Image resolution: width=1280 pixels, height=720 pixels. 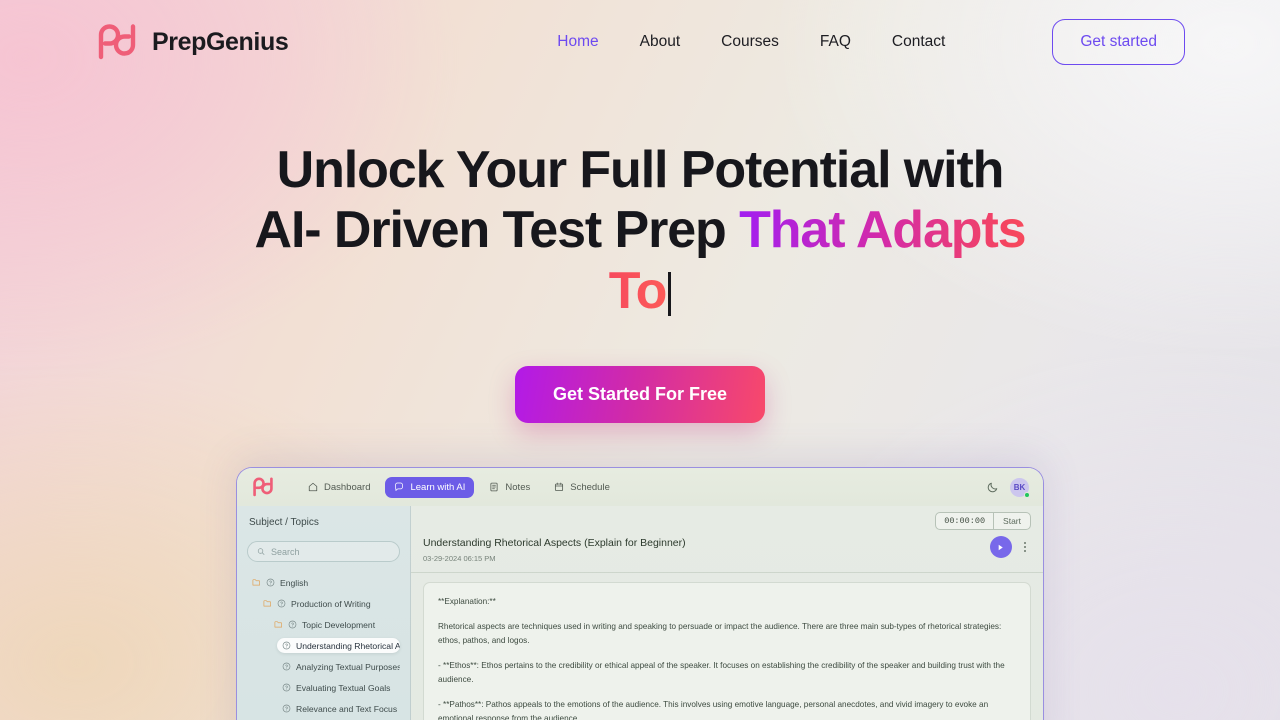 I want to click on tree-node-topic-development: Topic Development, so click(x=334, y=624).